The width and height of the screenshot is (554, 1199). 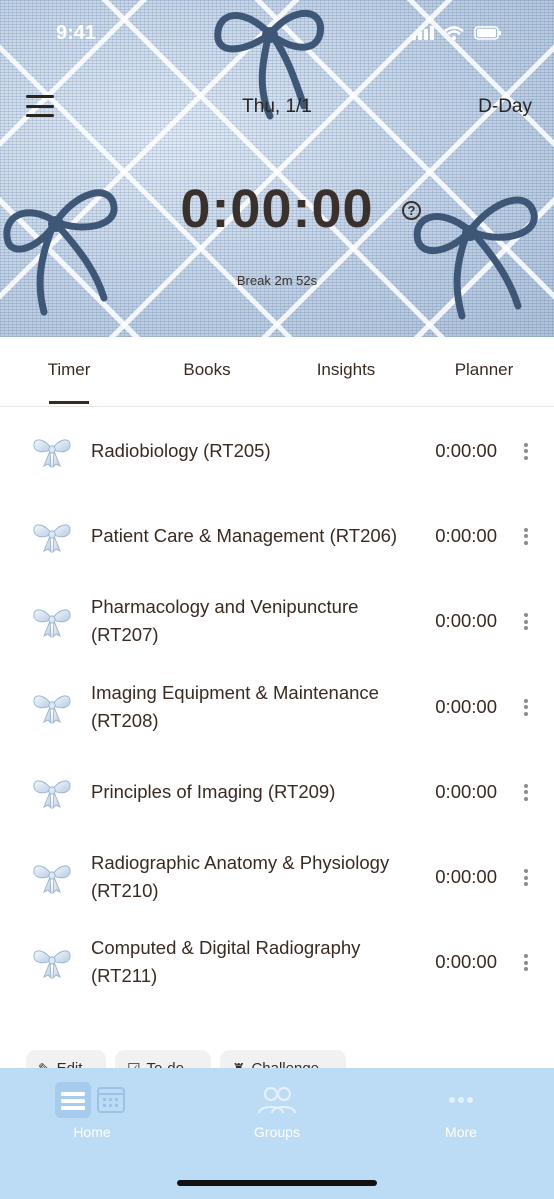 What do you see at coordinates (277, 1183) in the screenshot?
I see `home-indicator` at bounding box center [277, 1183].